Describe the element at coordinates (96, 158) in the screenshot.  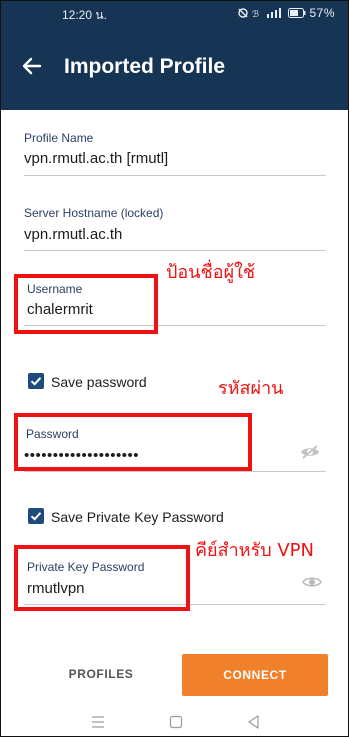
I see `profile-name-field: vpn.rmutl.ac.th [rmutl]` at that location.